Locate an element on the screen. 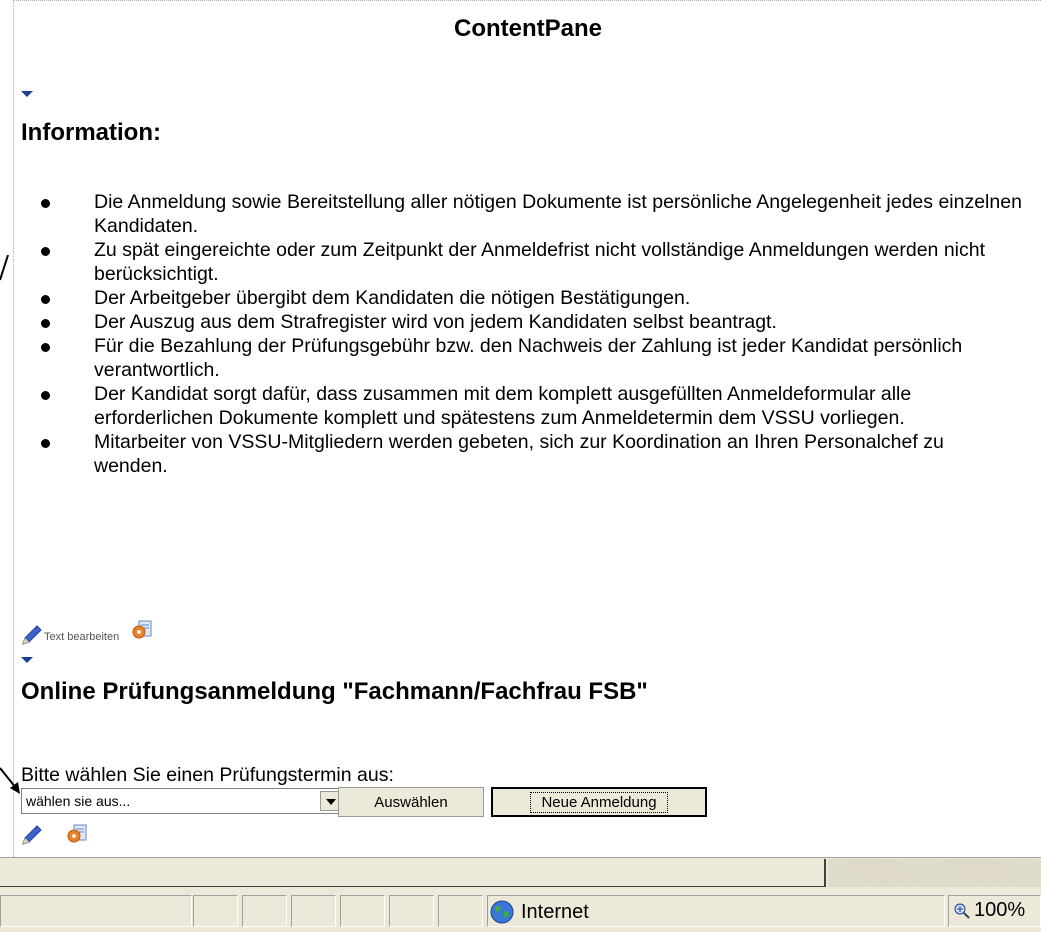  registration-edit-row is located at coordinates (54, 834).